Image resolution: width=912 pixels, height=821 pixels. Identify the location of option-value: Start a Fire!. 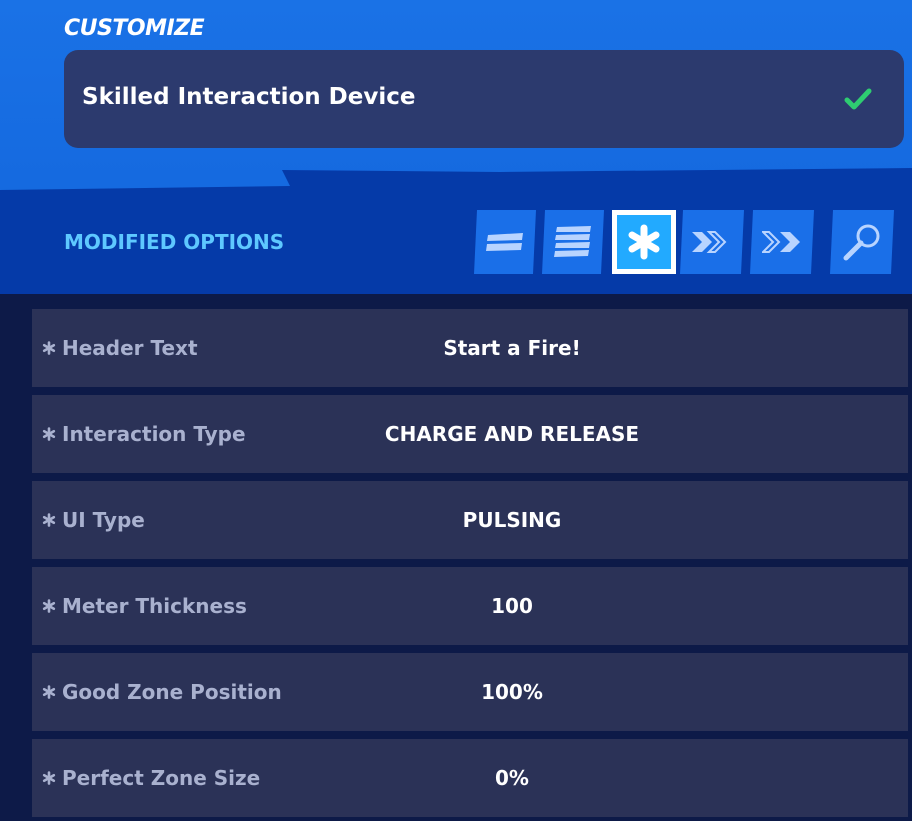
(512, 348).